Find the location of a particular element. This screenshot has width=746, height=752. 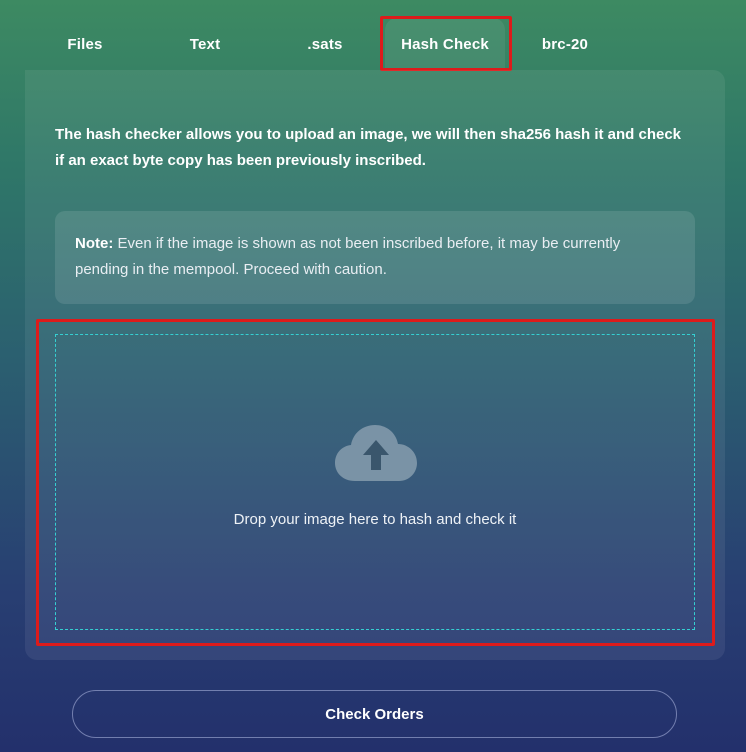

tab-label: Text is located at coordinates (205, 44).